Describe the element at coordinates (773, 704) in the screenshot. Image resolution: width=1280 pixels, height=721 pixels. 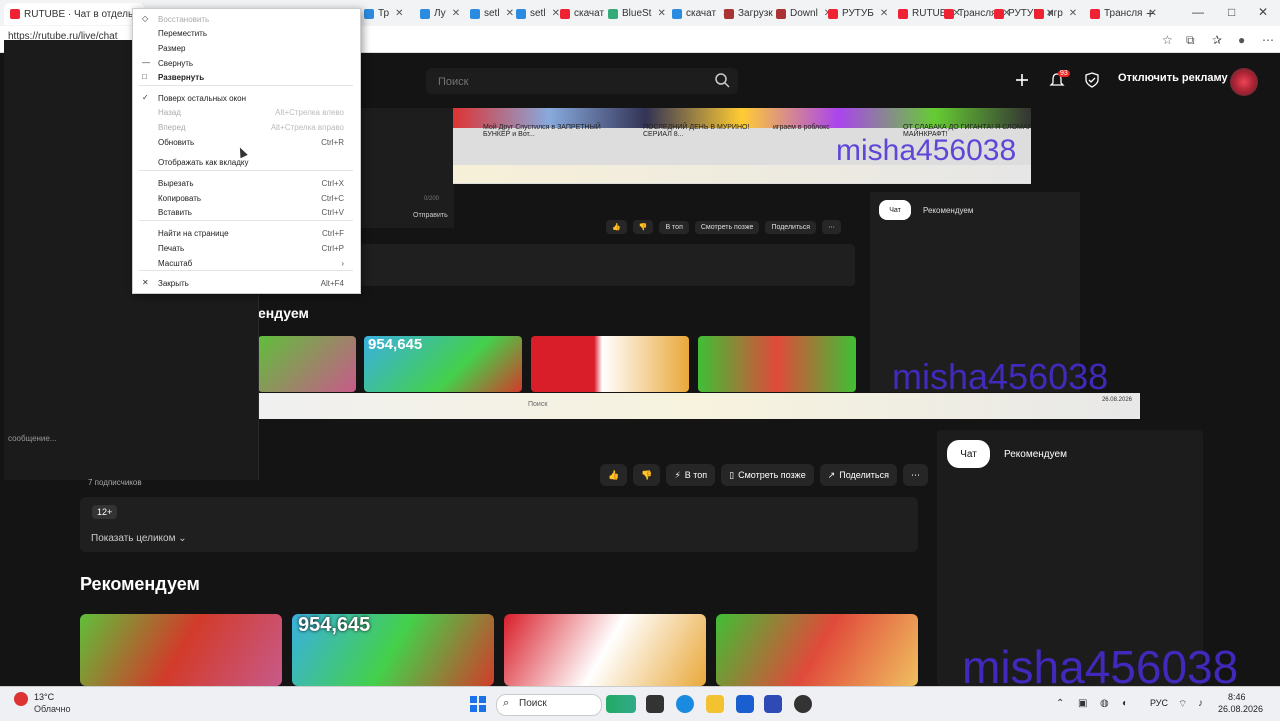
I see `app-icon` at that location.